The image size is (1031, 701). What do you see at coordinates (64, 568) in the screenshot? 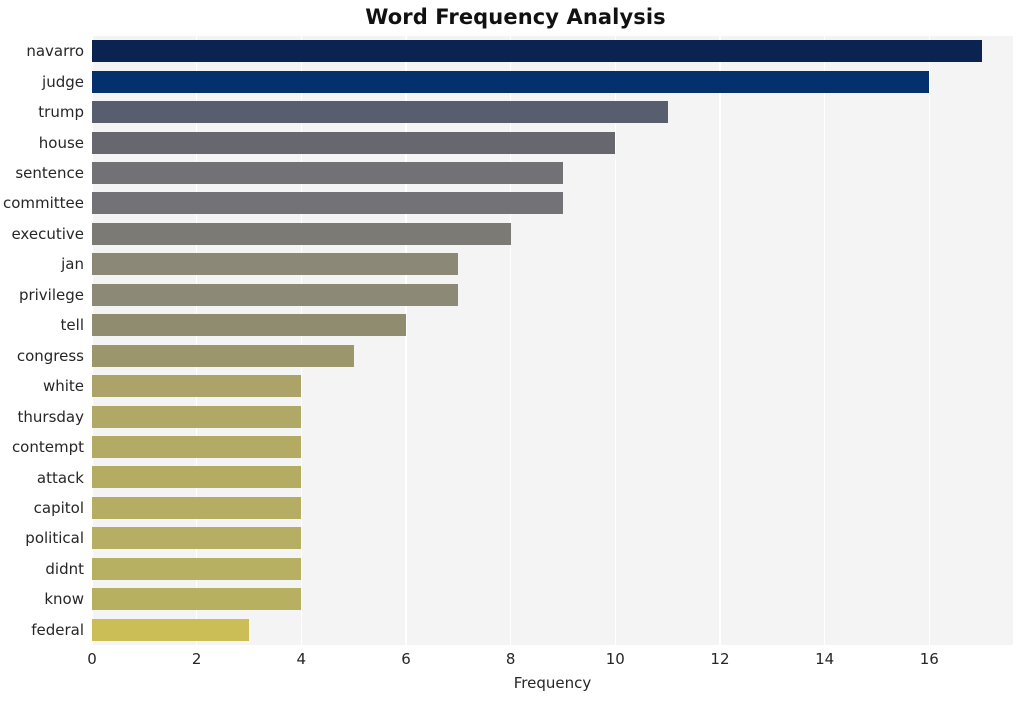
I see `y-tick-didnt: didnt` at bounding box center [64, 568].